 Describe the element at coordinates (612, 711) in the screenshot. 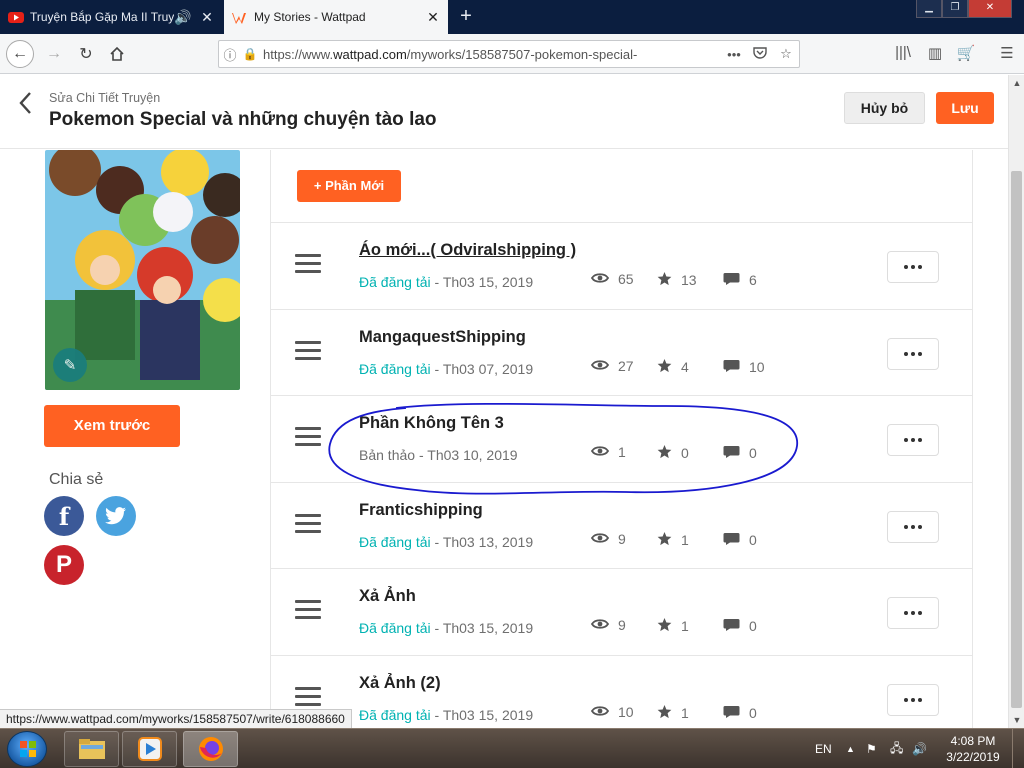

I see `views-stat: 10` at that location.